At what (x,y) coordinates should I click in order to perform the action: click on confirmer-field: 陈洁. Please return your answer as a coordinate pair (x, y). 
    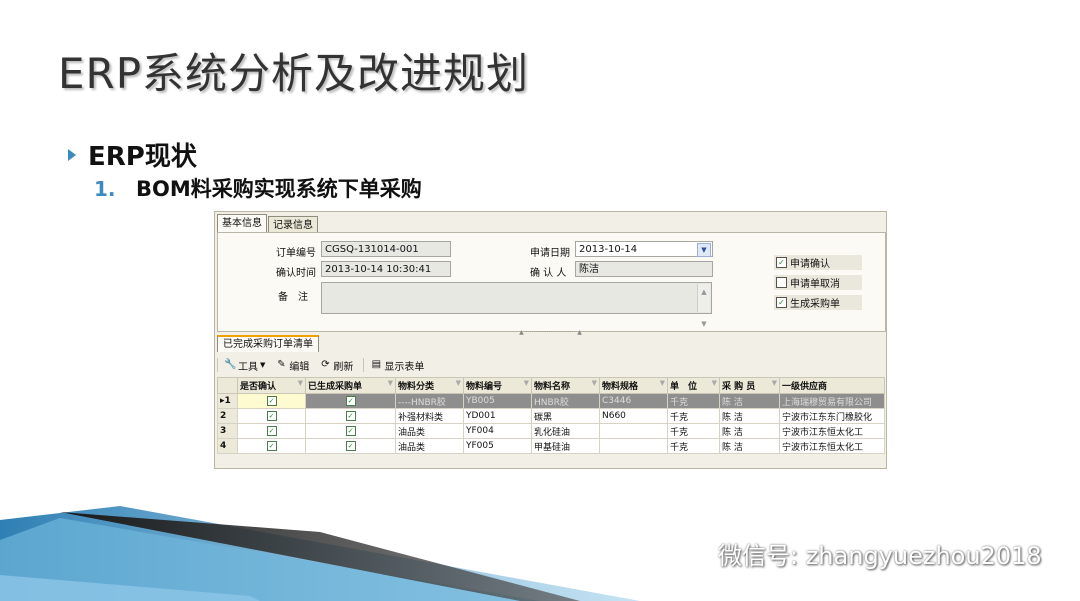
    Looking at the image, I should click on (644, 269).